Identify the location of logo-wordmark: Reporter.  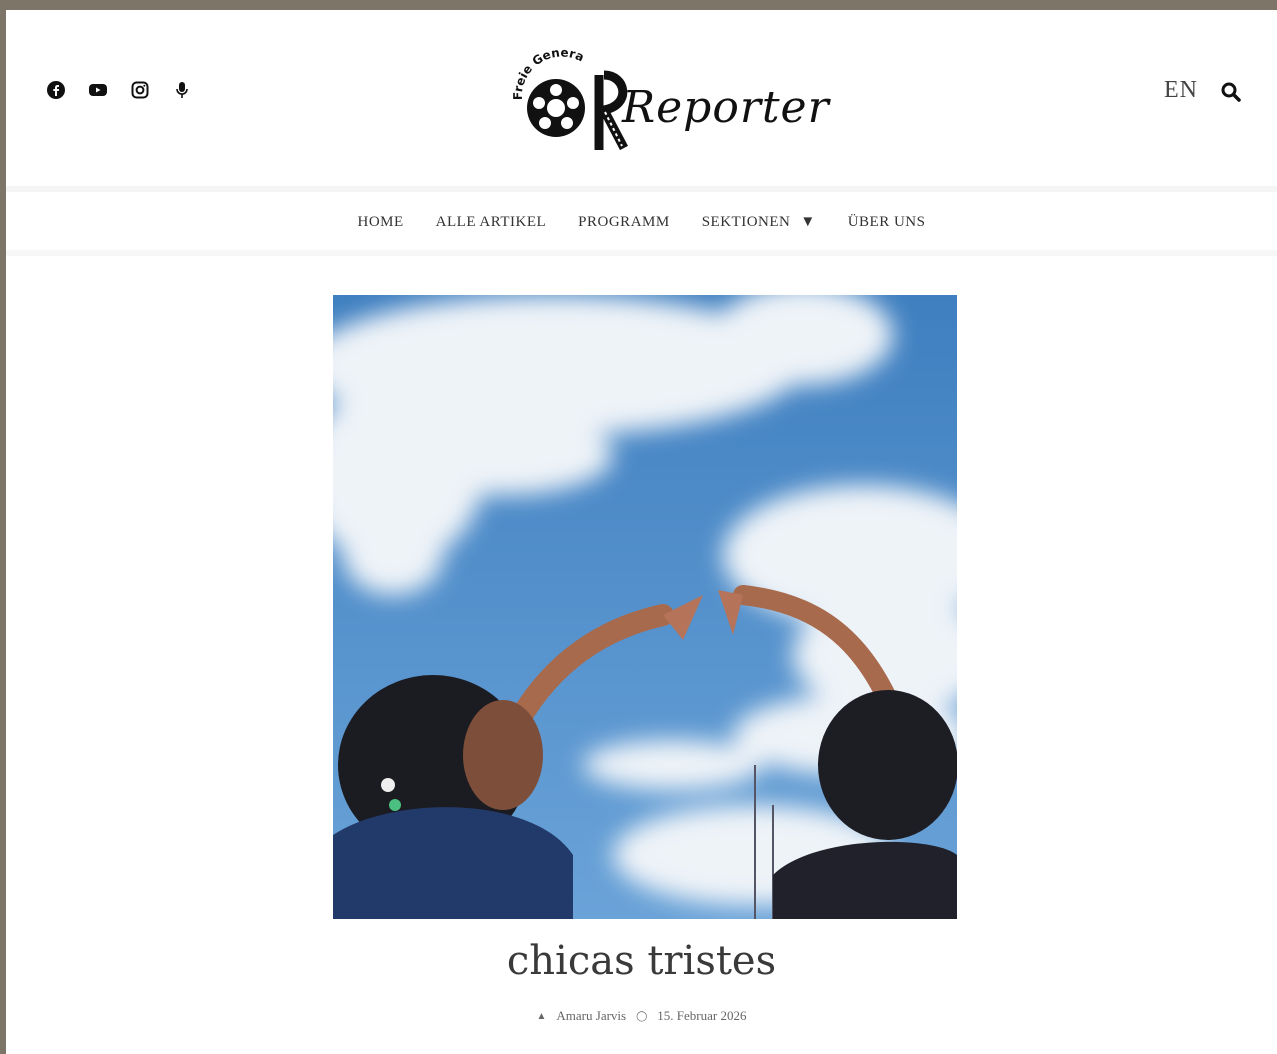
(726, 107).